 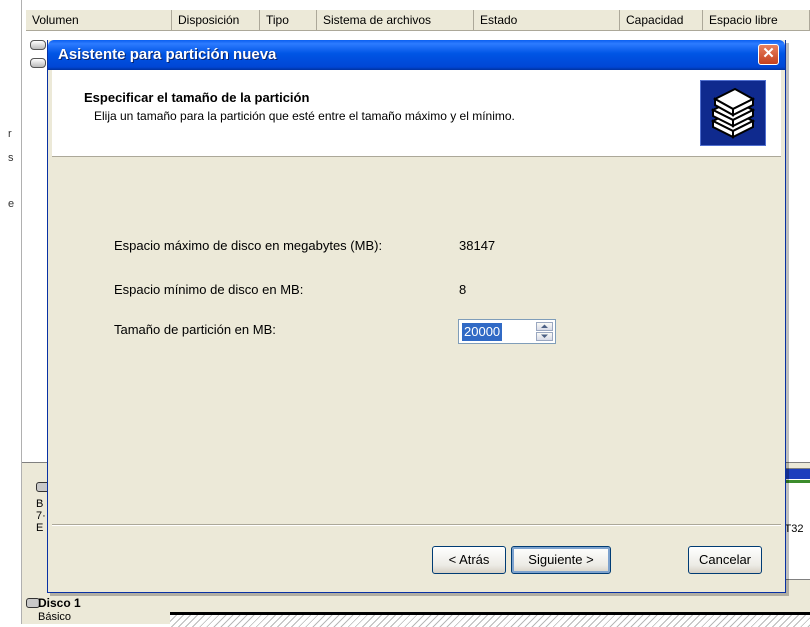 What do you see at coordinates (490, 619) in the screenshot?
I see `unallocated-space` at bounding box center [490, 619].